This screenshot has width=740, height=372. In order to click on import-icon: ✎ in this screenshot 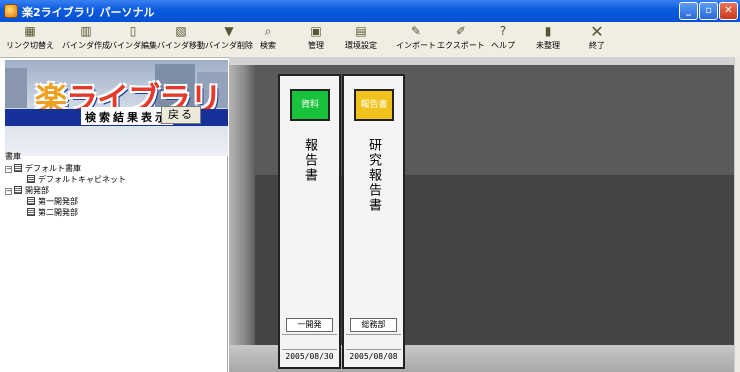, I will do `click(416, 31)`.